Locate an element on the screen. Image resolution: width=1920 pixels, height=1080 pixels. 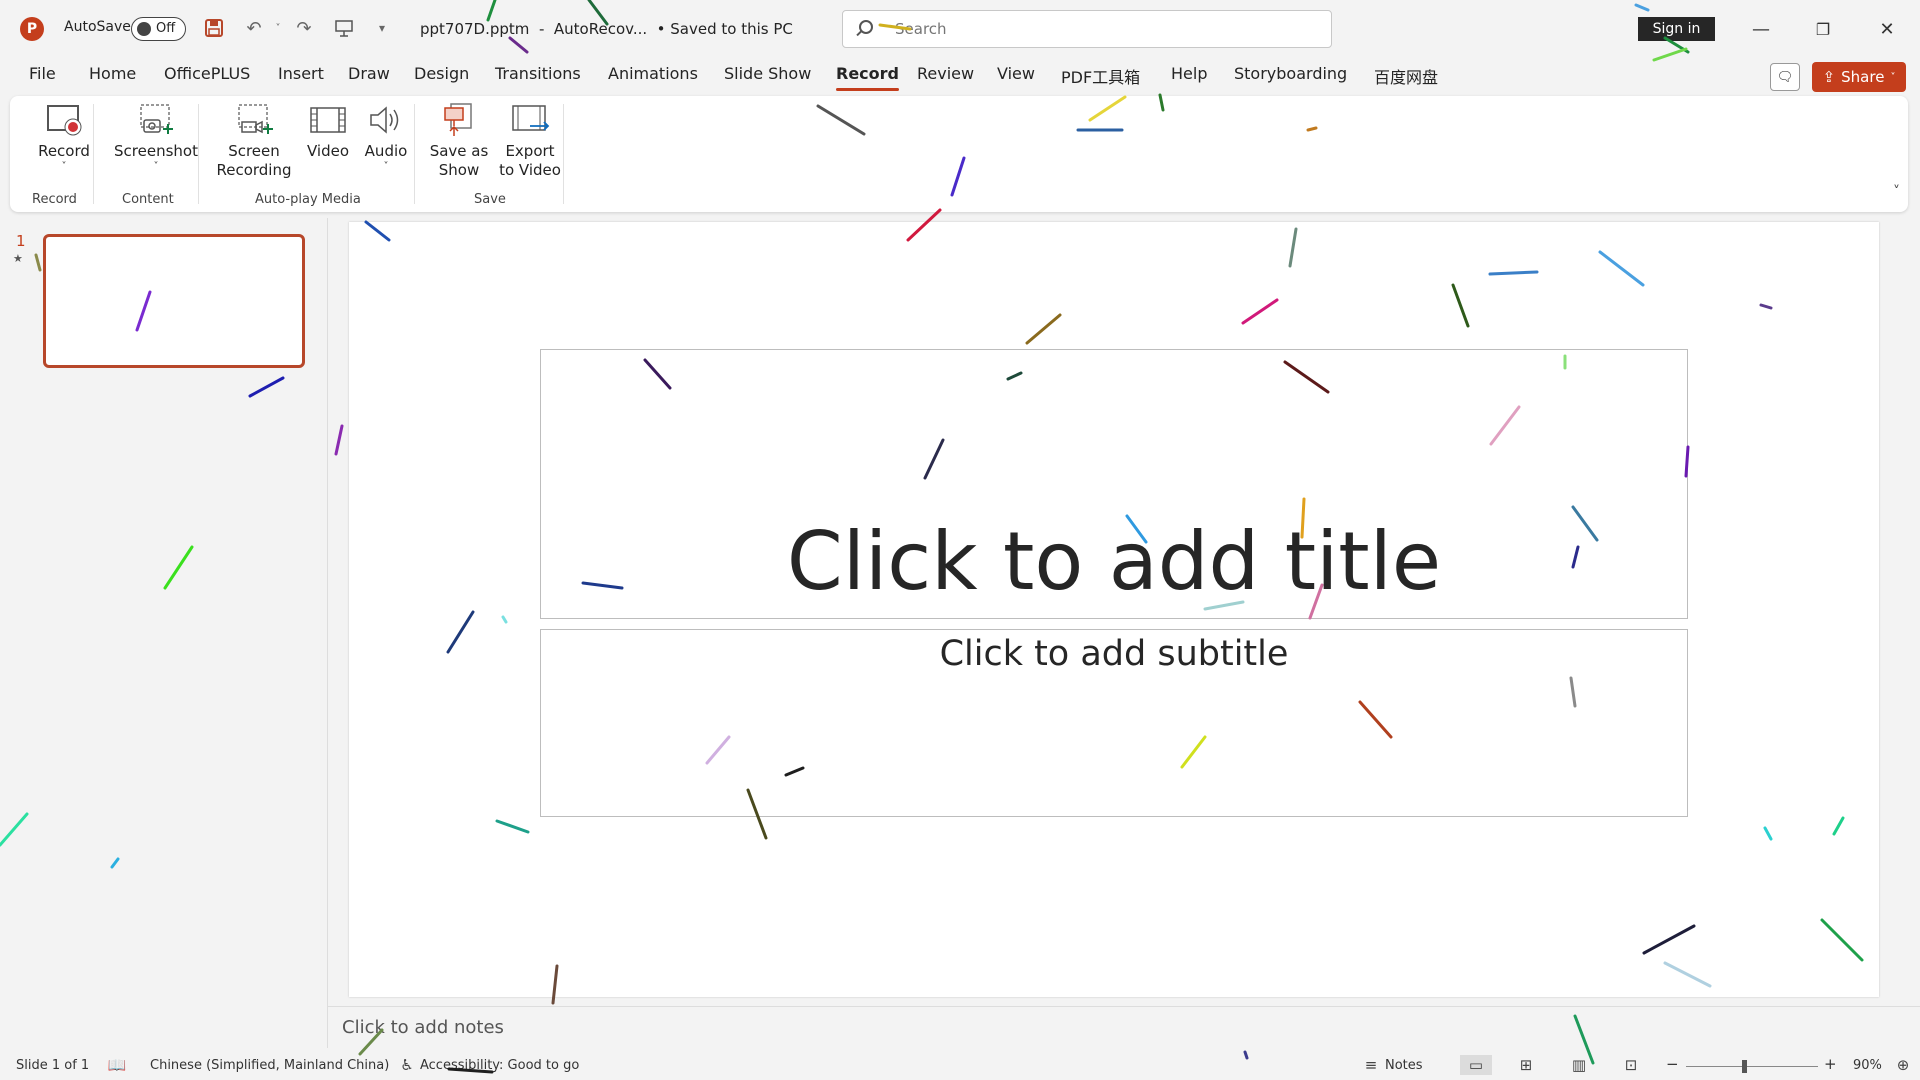
group-label-record: Record is located at coordinates (54, 199).